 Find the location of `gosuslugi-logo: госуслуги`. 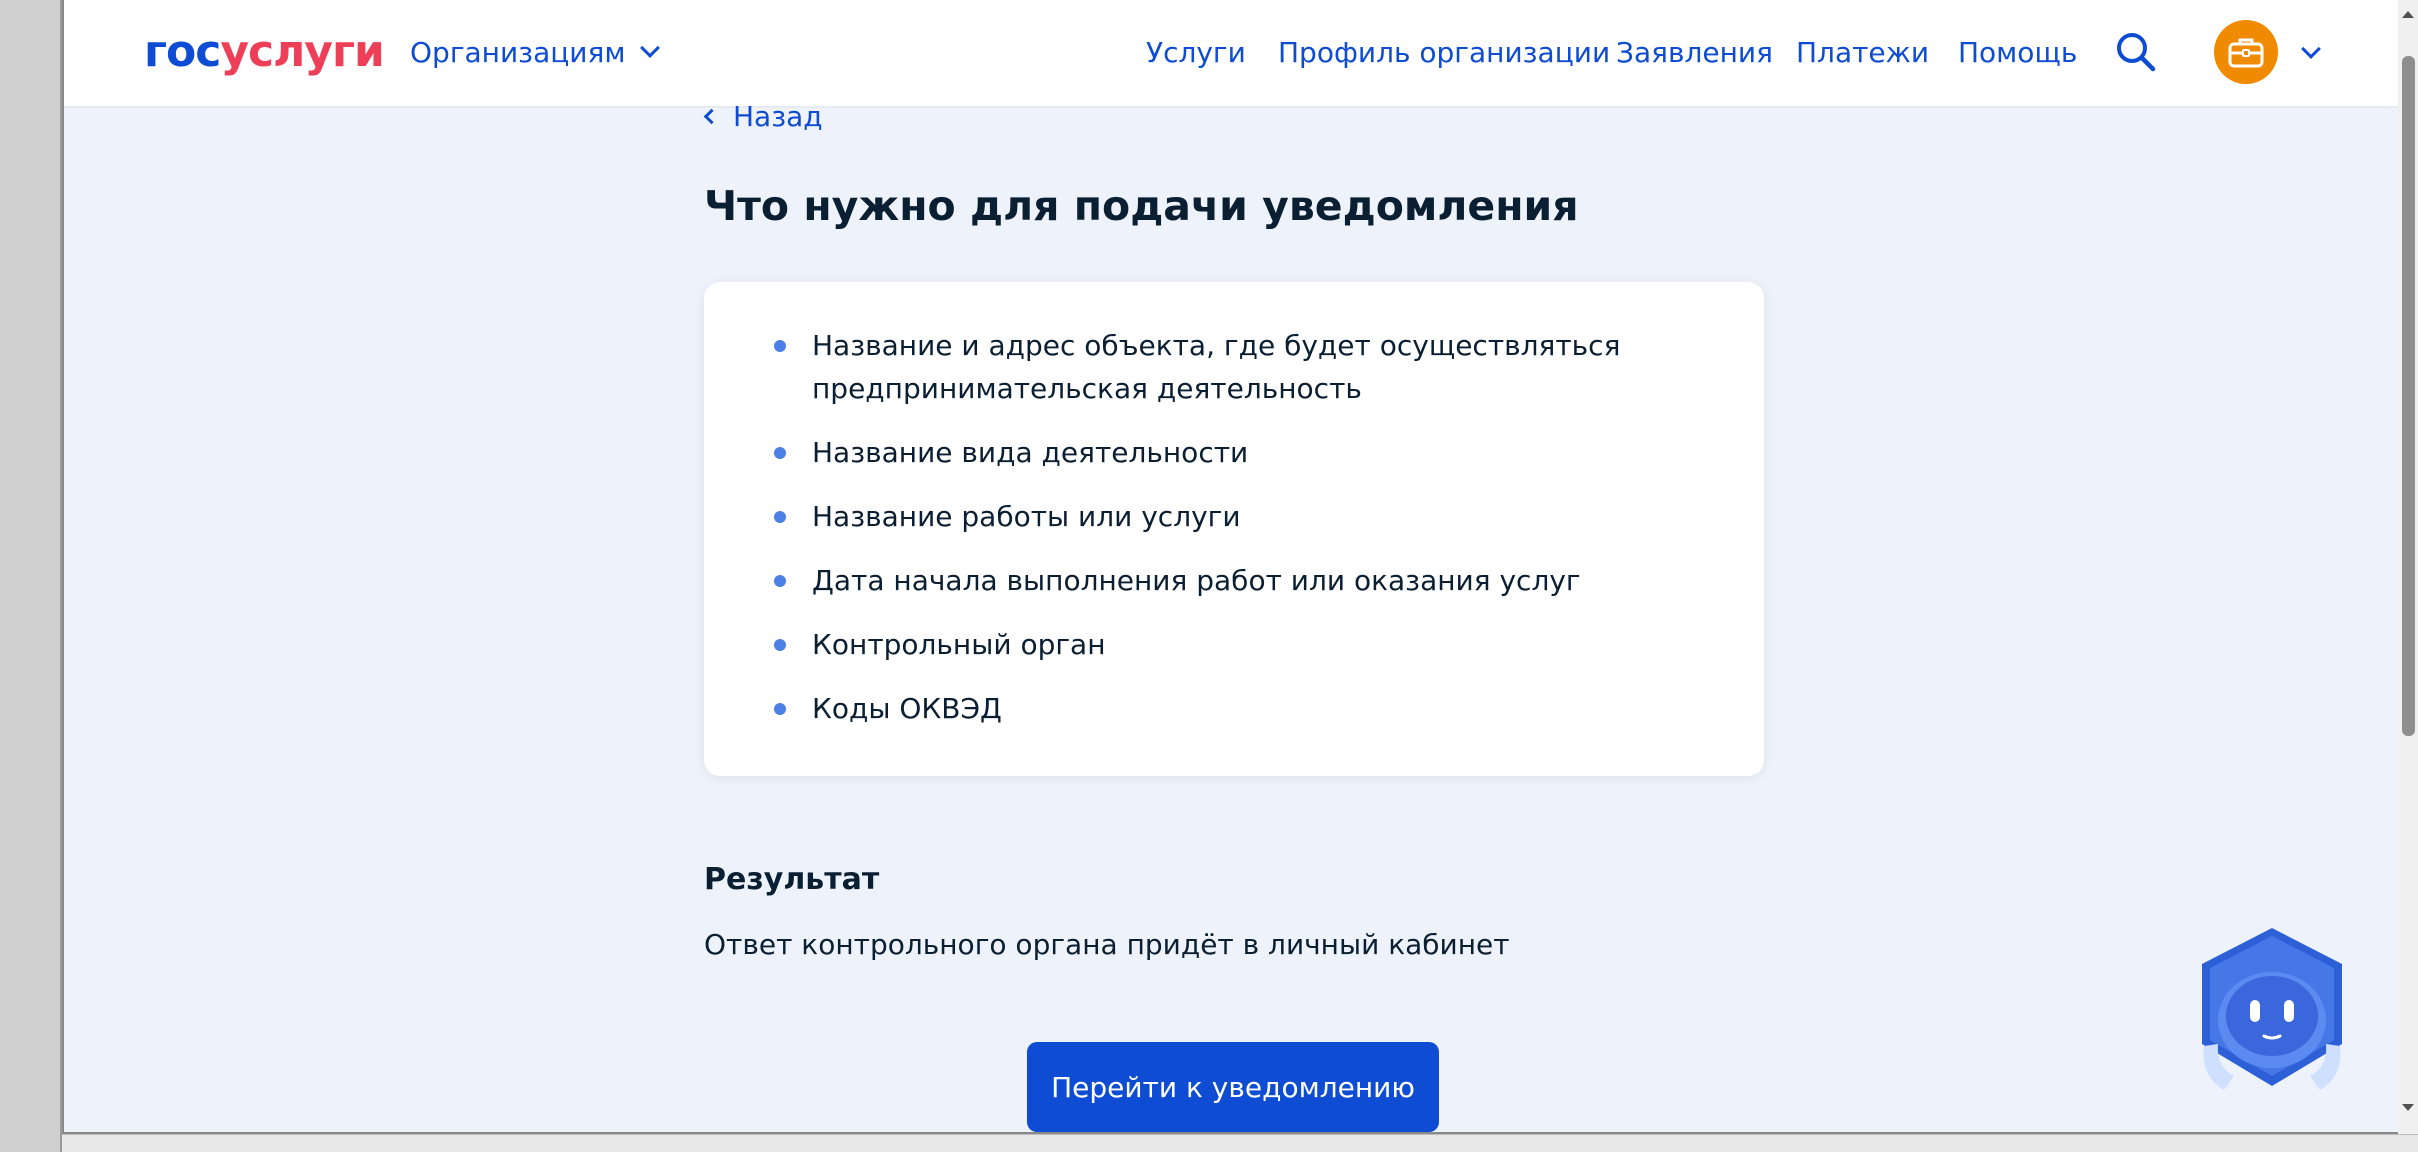

gosuslugi-logo: госуслуги is located at coordinates (264, 52).